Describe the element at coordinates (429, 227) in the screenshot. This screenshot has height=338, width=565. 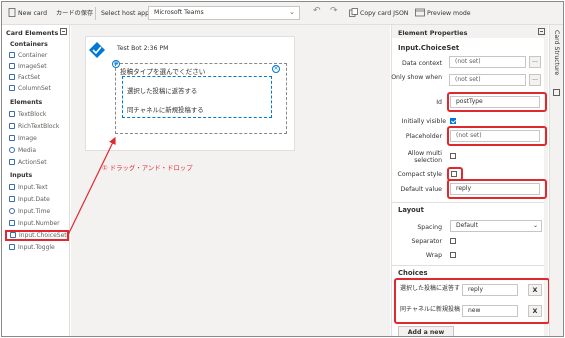
I see `spacing-label: Spacing` at that location.